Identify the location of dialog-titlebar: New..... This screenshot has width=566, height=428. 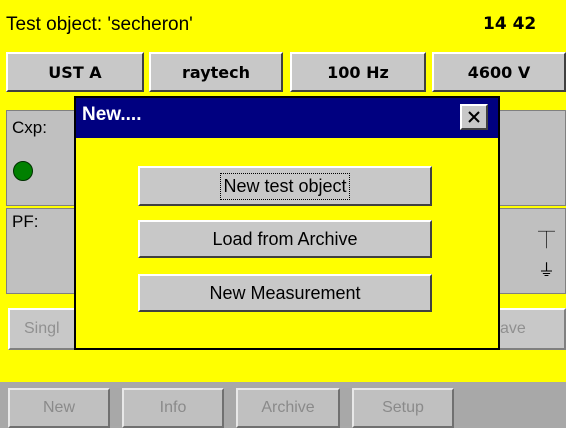
(287, 118).